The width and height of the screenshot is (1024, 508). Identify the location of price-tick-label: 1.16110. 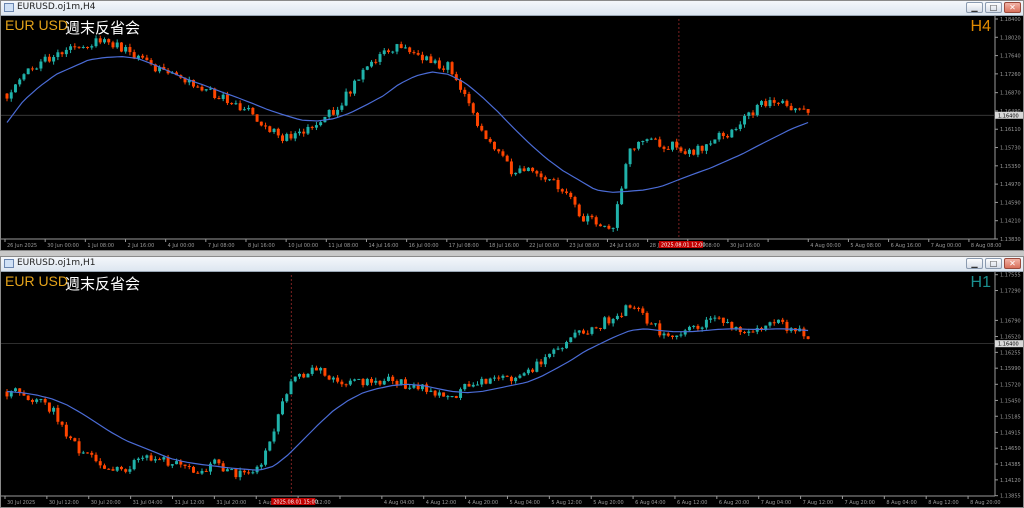
(1010, 130).